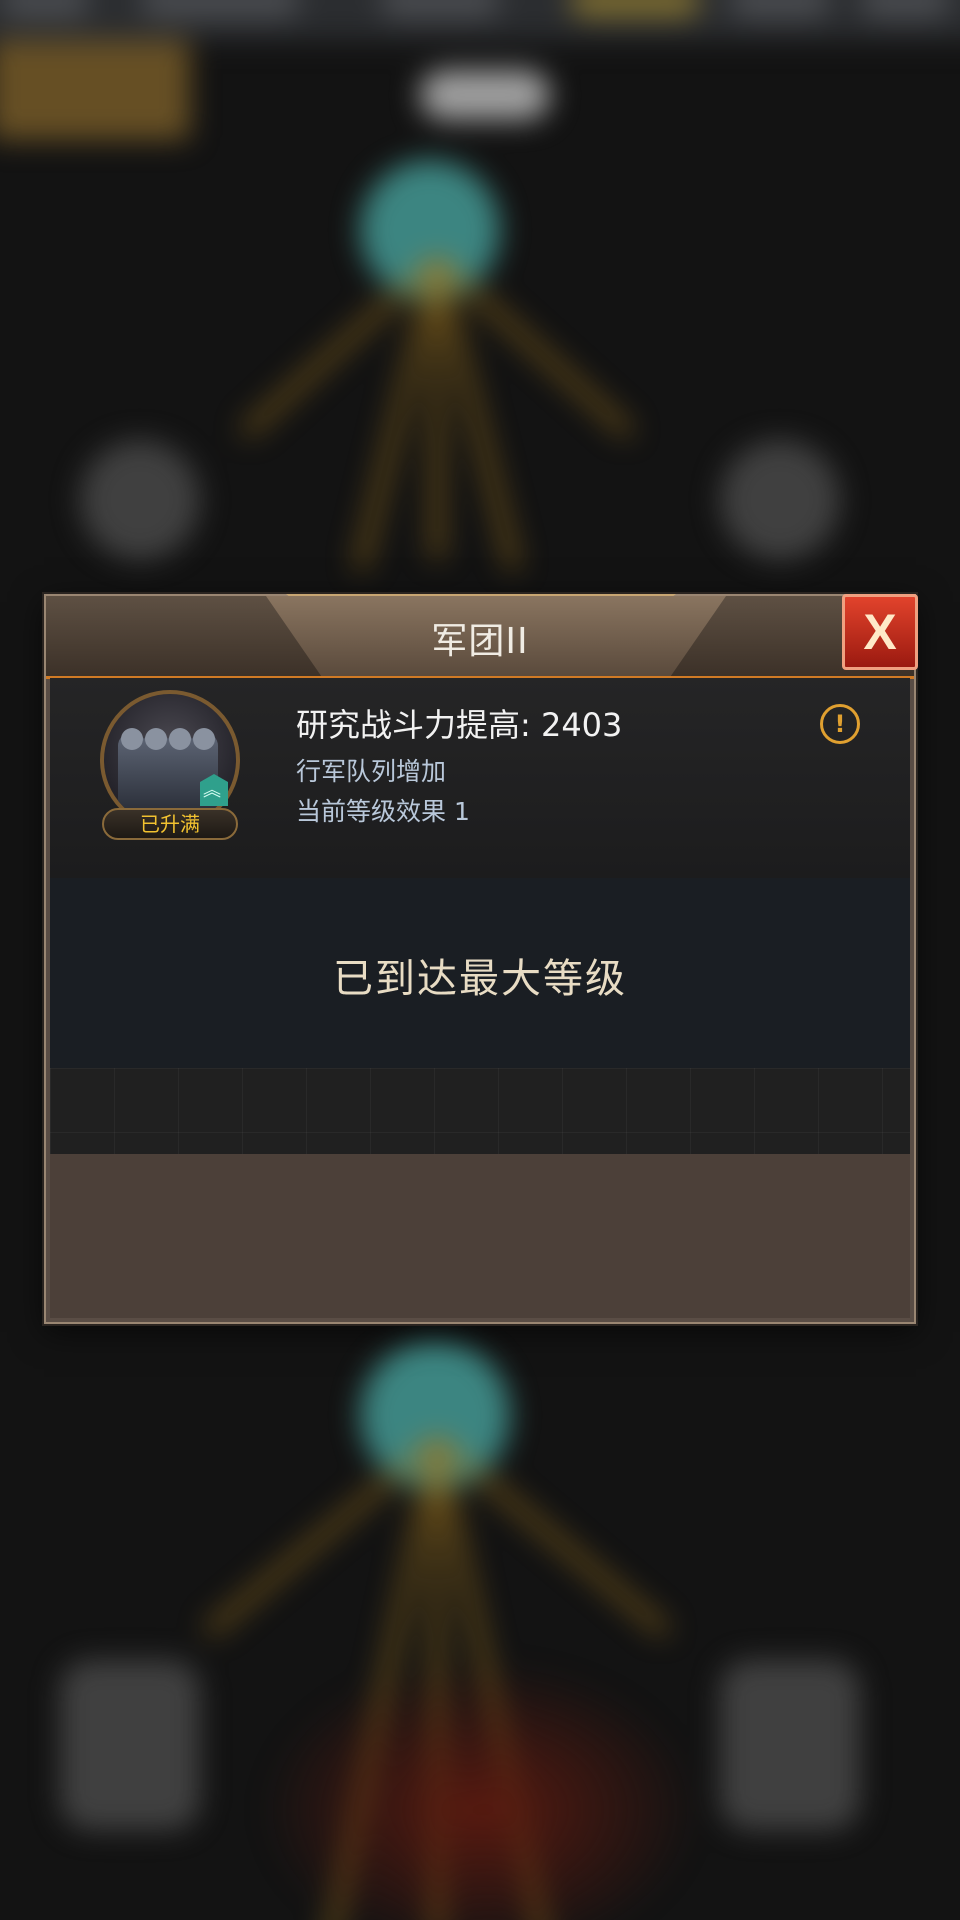  I want to click on dialog-footer-area, so click(480, 1236).